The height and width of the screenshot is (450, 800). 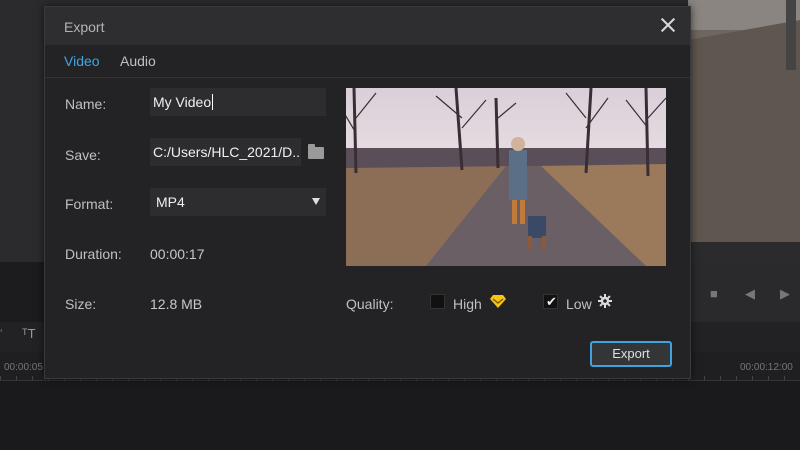 What do you see at coordinates (785, 294) in the screenshot?
I see `play-icon: ▶` at bounding box center [785, 294].